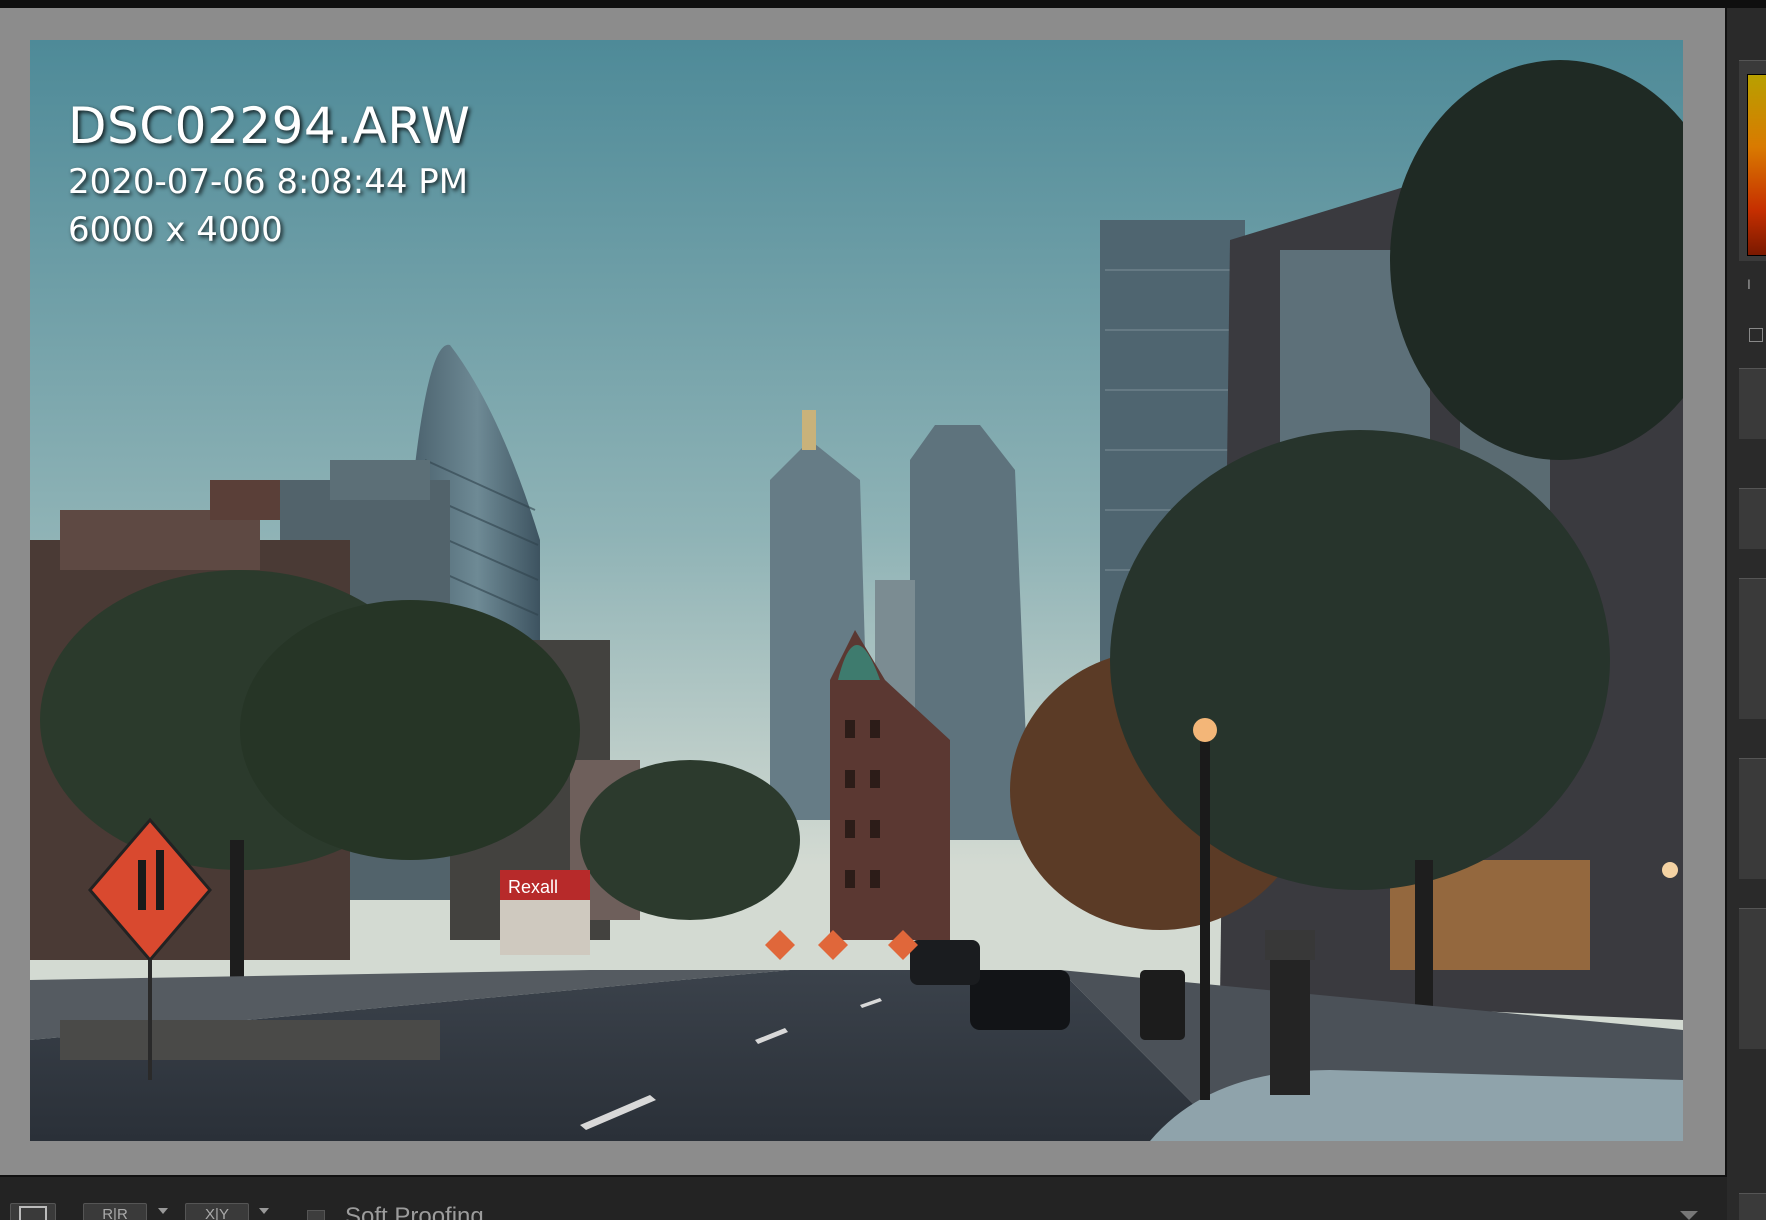  Describe the element at coordinates (163, 1211) in the screenshot. I see `compare-view-caret` at that location.